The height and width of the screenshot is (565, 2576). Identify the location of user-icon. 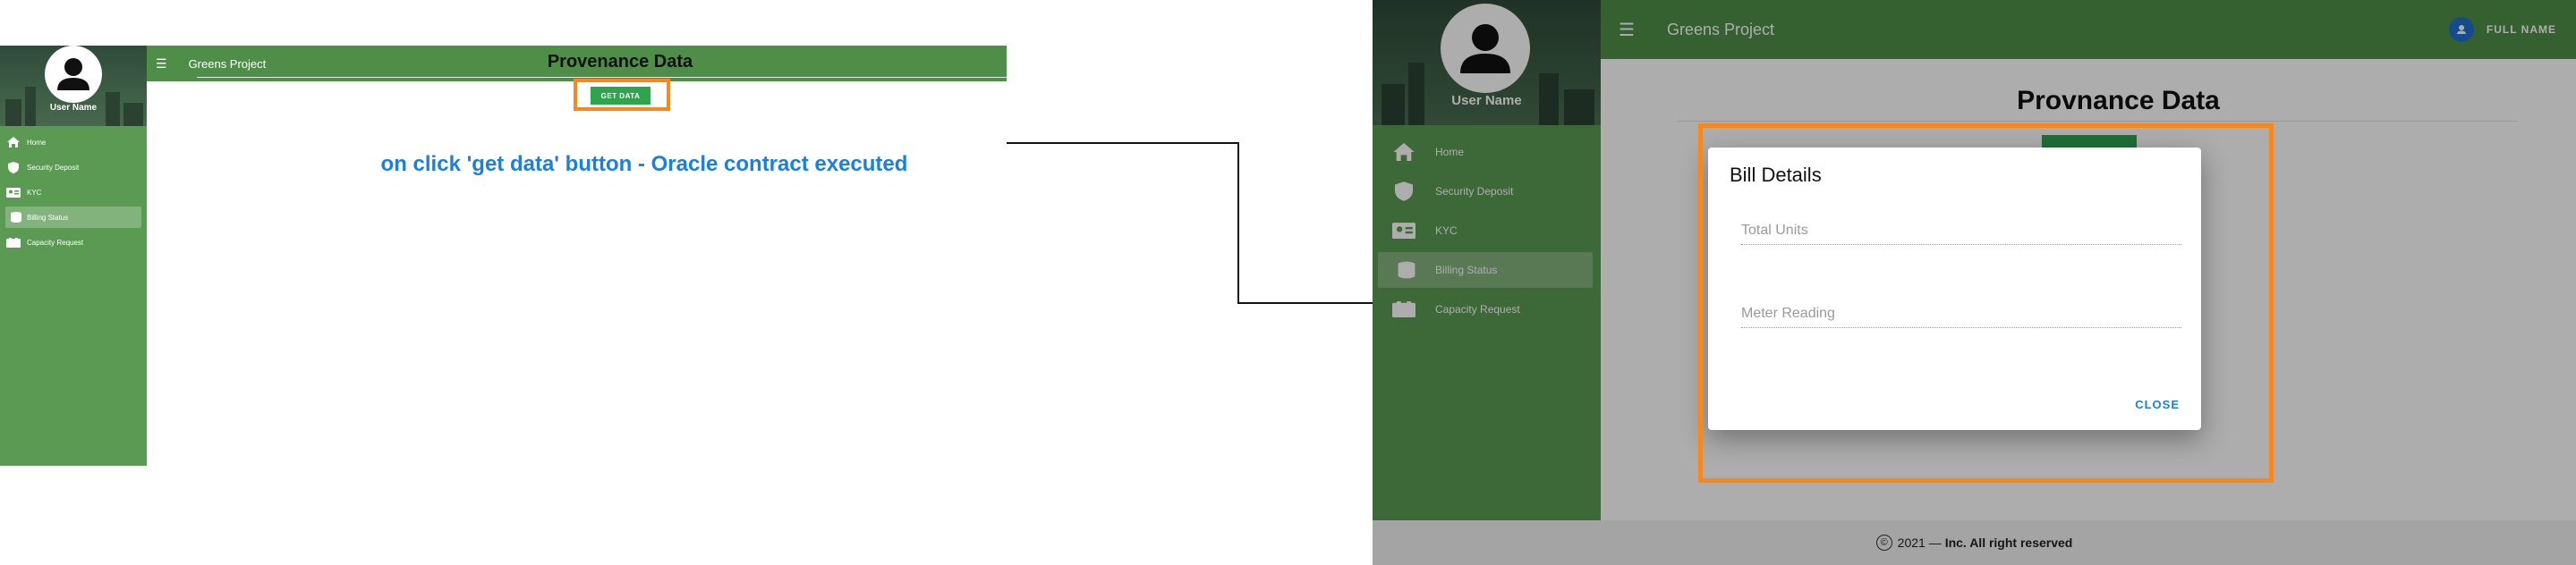
(73, 74).